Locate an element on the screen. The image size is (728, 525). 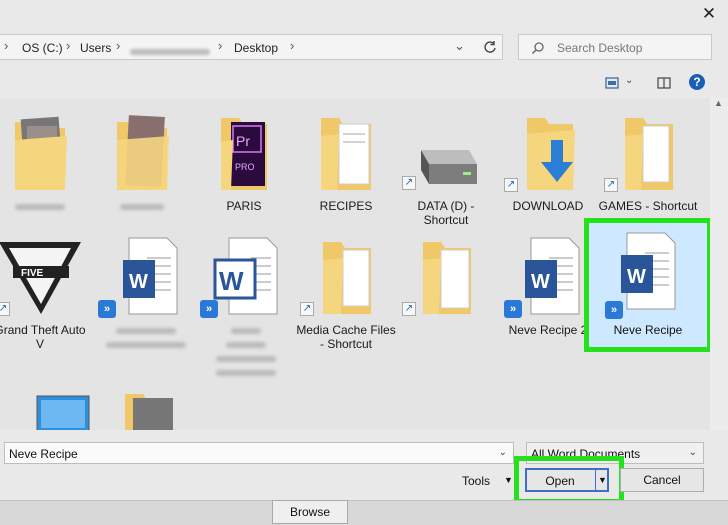
close-button: ✕ is located at coordinates (709, 14).